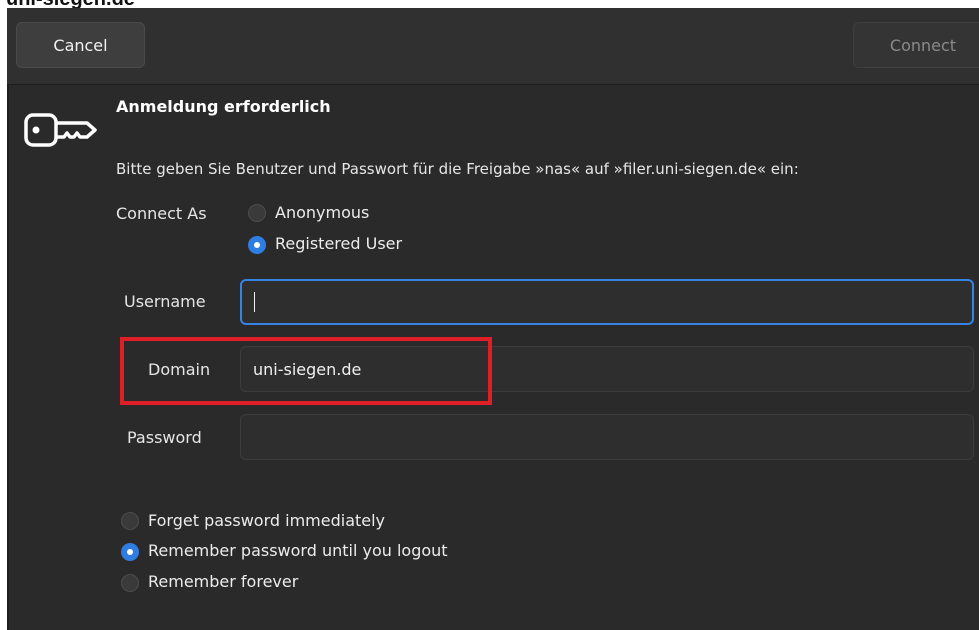 This screenshot has height=630, width=979. I want to click on radio-anonymous, so click(257, 213).